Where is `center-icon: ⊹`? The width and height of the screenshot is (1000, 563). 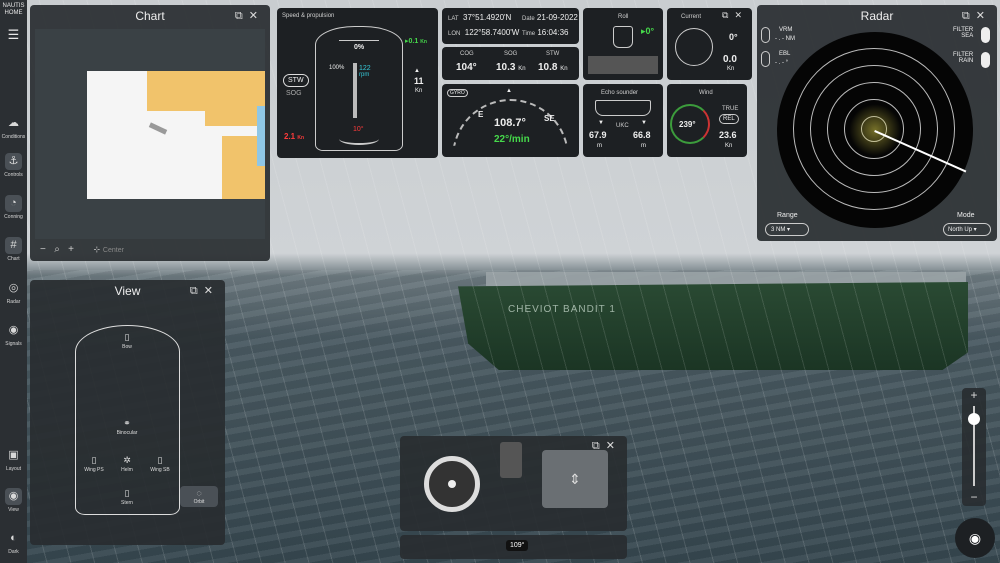 center-icon: ⊹ is located at coordinates (96, 249).